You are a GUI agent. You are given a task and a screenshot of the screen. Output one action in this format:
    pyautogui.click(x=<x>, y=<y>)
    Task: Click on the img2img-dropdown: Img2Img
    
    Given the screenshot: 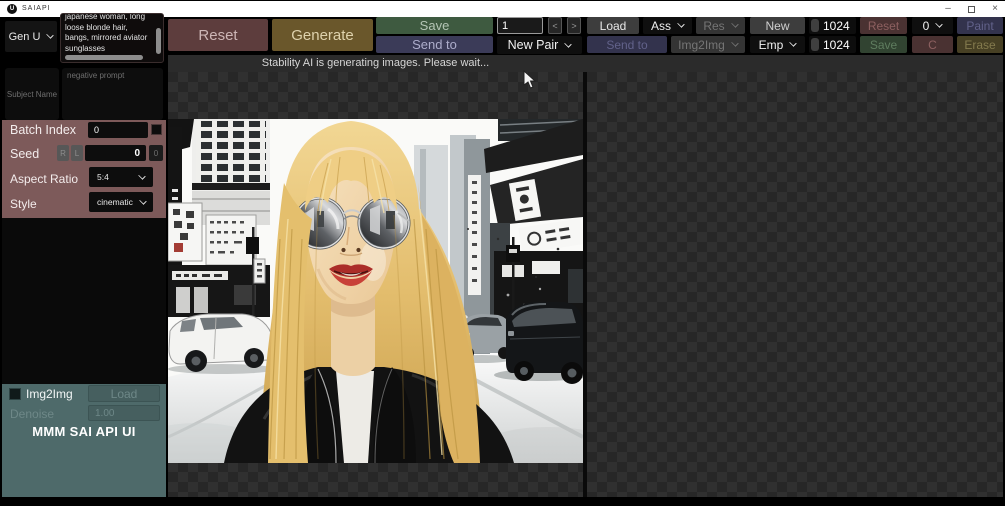 What is the action you would take?
    pyautogui.click(x=708, y=44)
    